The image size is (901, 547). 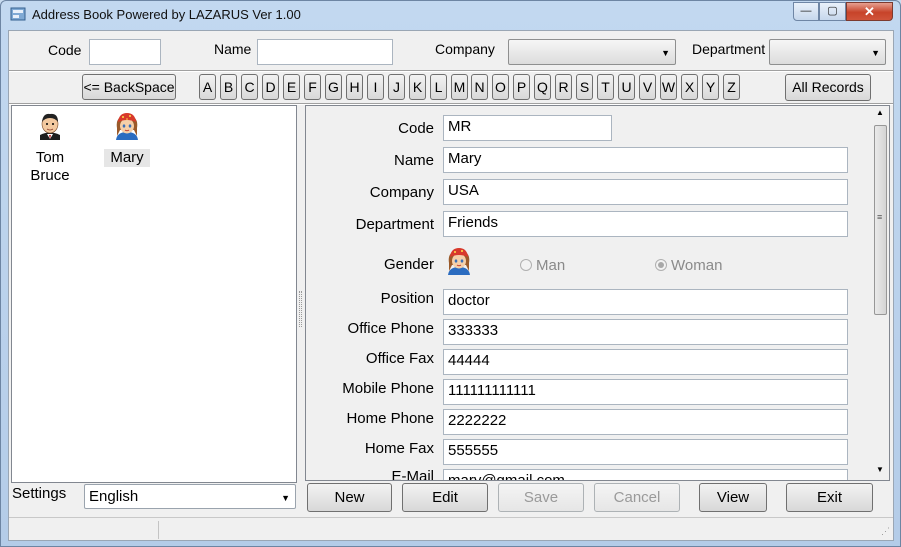 I want to click on detail-home-fax-input: 555555, so click(x=645, y=452).